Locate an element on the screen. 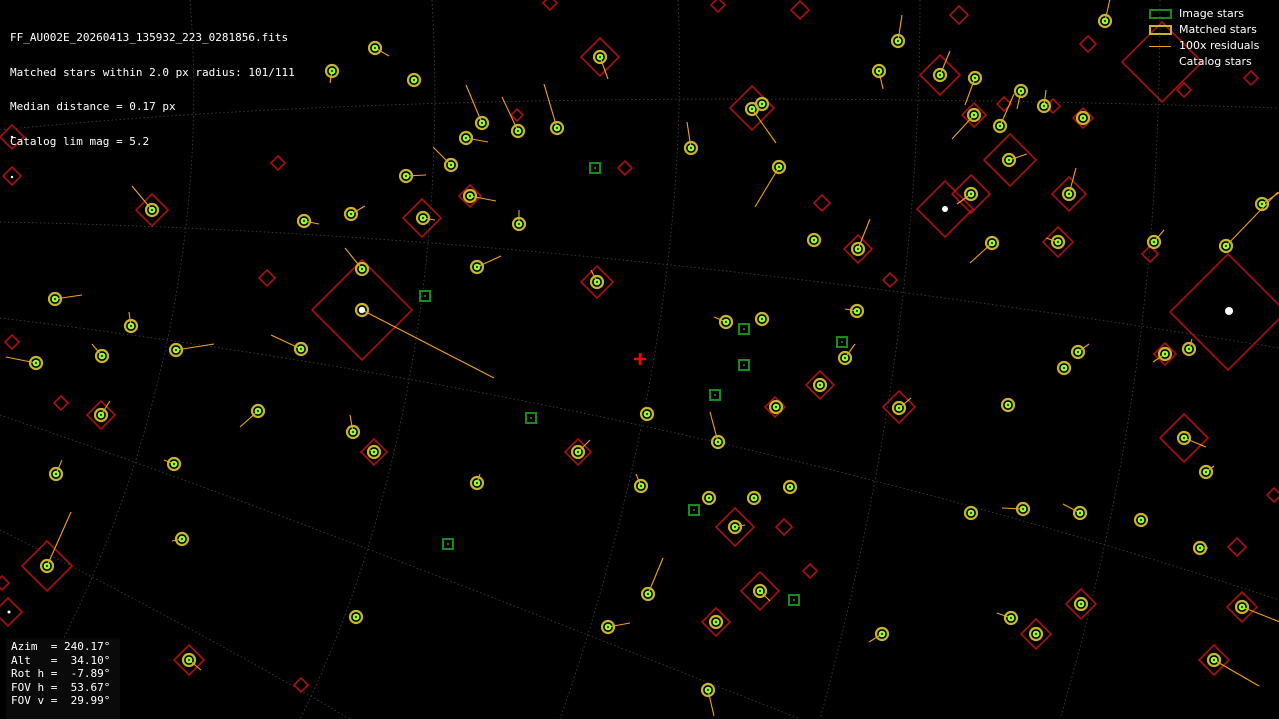 Image resolution: width=1279 pixels, height=719 pixels. image-star-swatch-icon is located at coordinates (1160, 14).